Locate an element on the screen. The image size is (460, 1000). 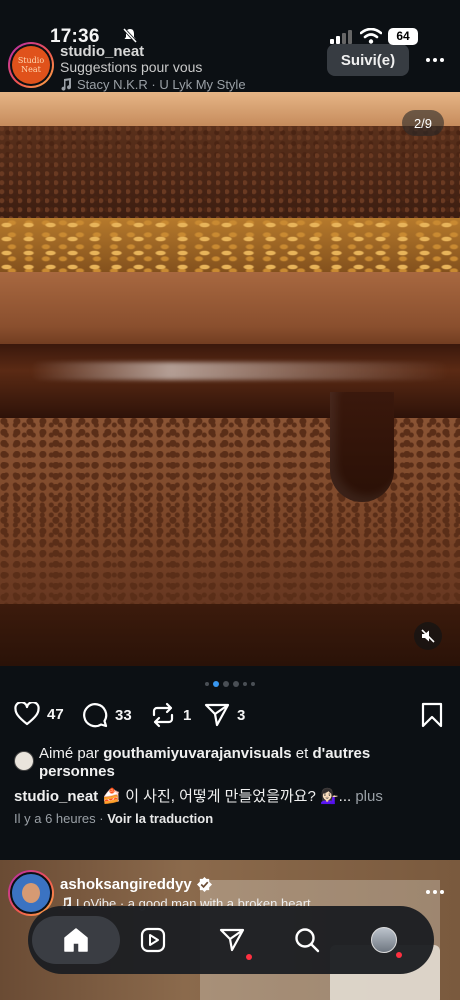
heart-icon is located at coordinates (27, 714).